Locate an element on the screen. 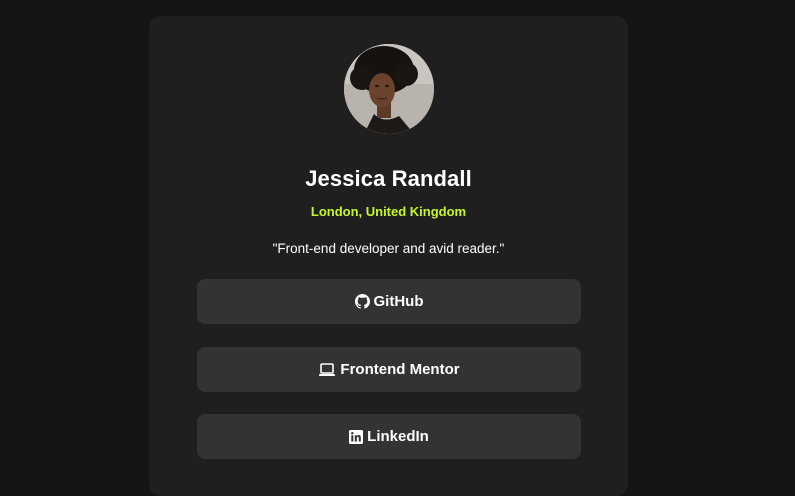 This screenshot has height=496, width=795. profile-location: London, United Kingdom is located at coordinates (388, 211).